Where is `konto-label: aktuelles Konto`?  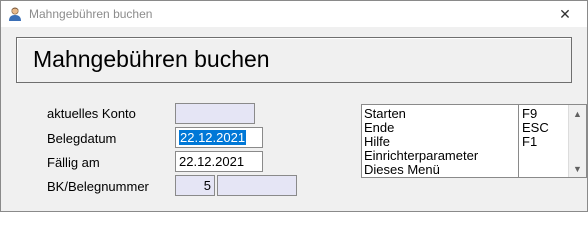 konto-label: aktuelles Konto is located at coordinates (91, 113).